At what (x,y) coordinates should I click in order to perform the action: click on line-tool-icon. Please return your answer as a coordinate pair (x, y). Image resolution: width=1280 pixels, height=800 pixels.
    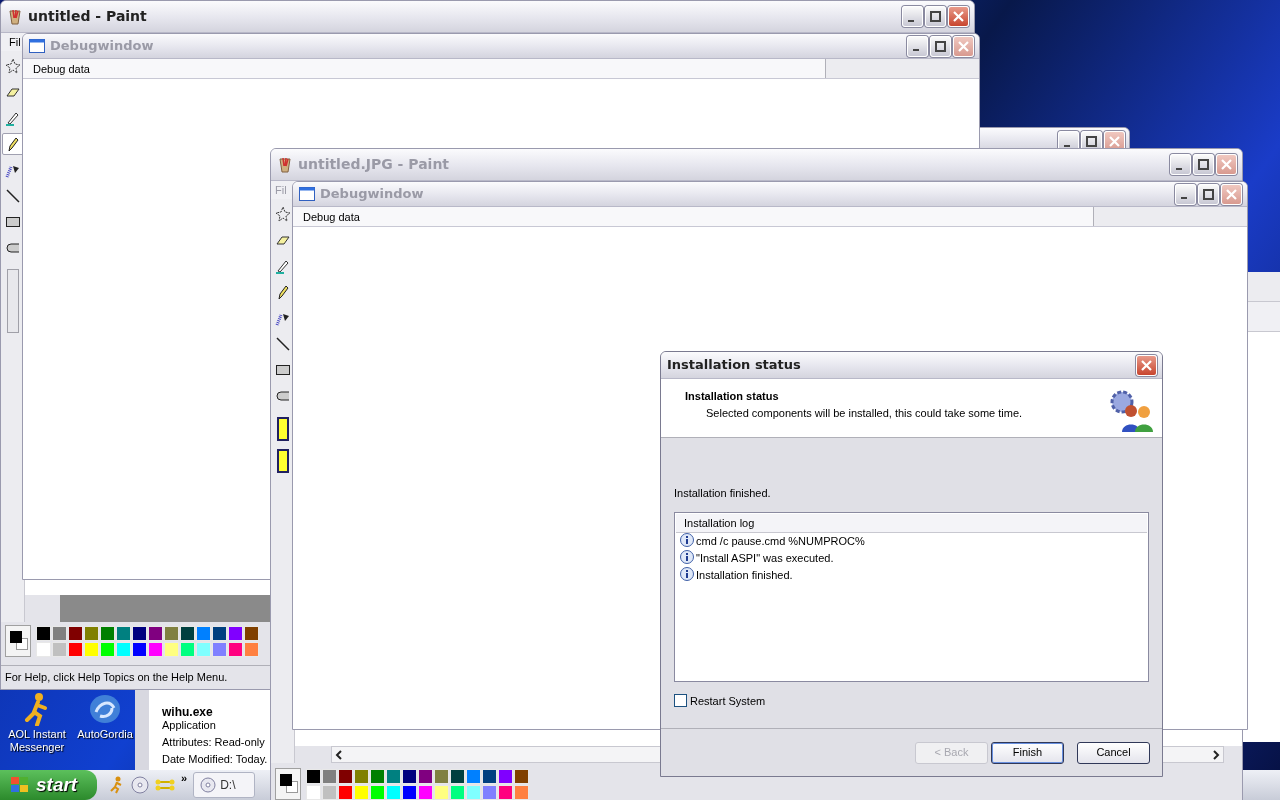
    Looking at the image, I should click on (282, 344).